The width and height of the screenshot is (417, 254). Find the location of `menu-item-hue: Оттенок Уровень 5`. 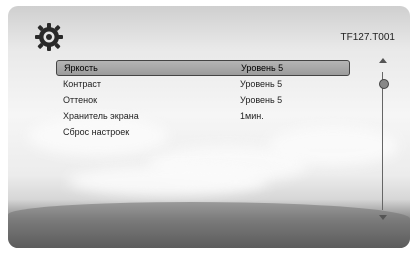

menu-item-hue: Оттенок Уровень 5 is located at coordinates (203, 100).